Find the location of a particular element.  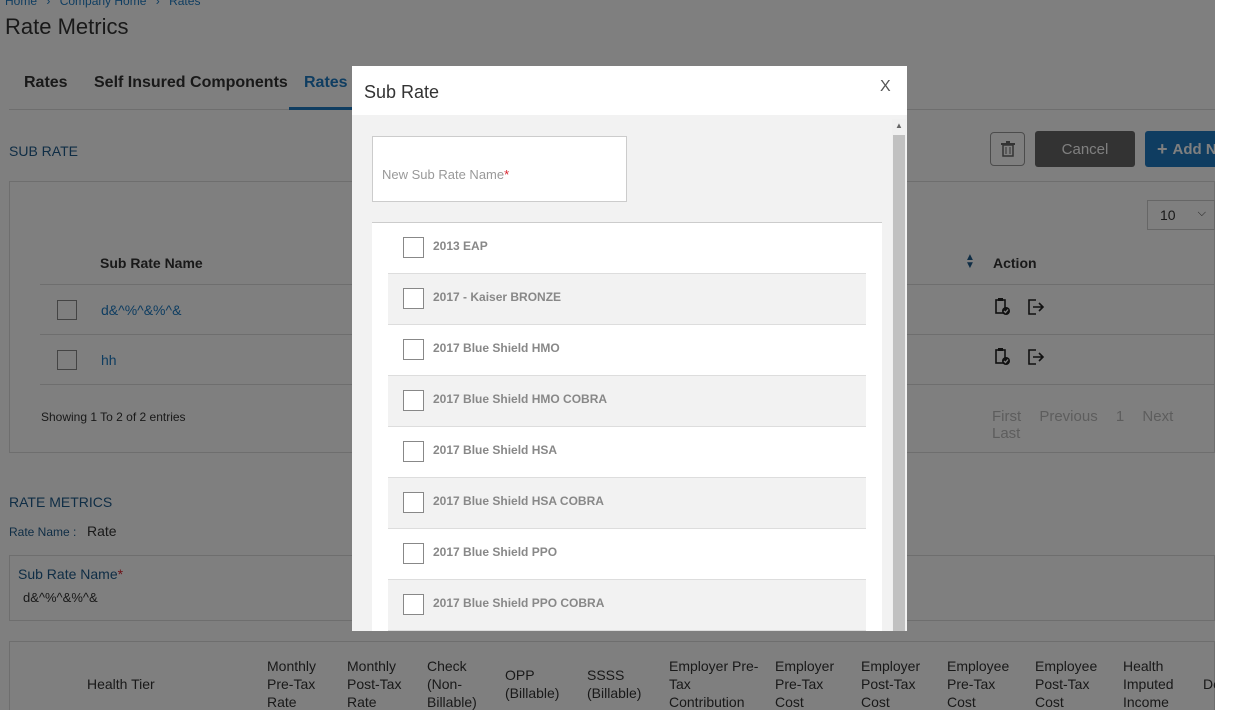

modal-header: Sub Rate X is located at coordinates (629, 90).